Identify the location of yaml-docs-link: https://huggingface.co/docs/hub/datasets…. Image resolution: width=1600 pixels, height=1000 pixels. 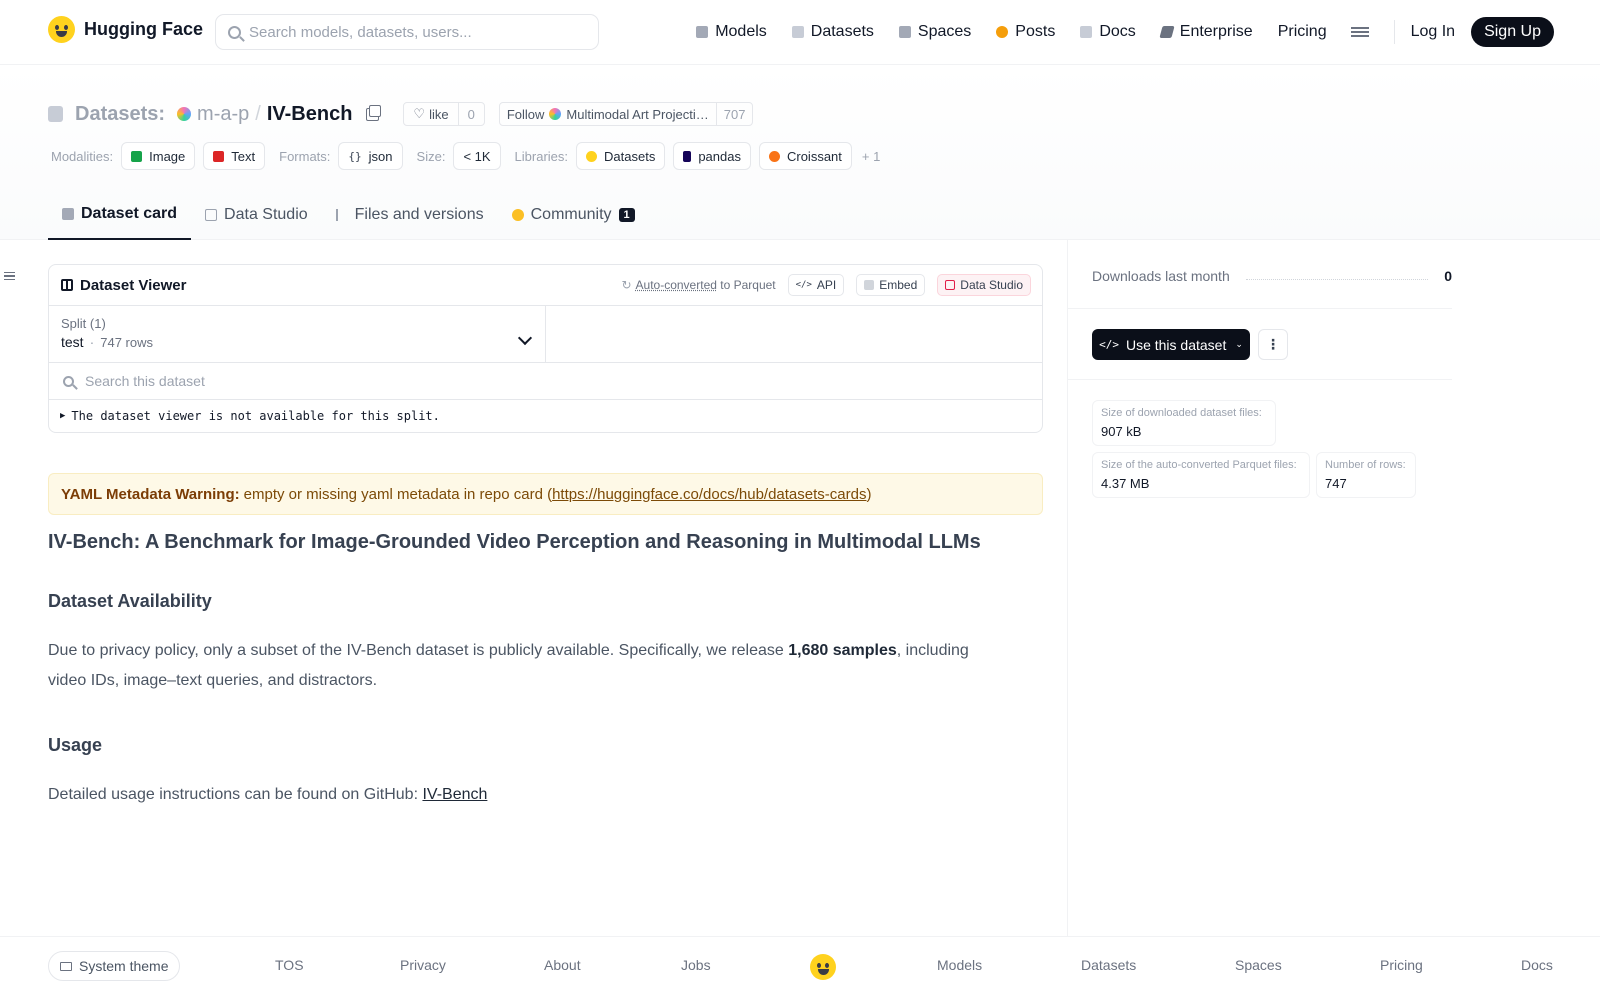
(709, 494).